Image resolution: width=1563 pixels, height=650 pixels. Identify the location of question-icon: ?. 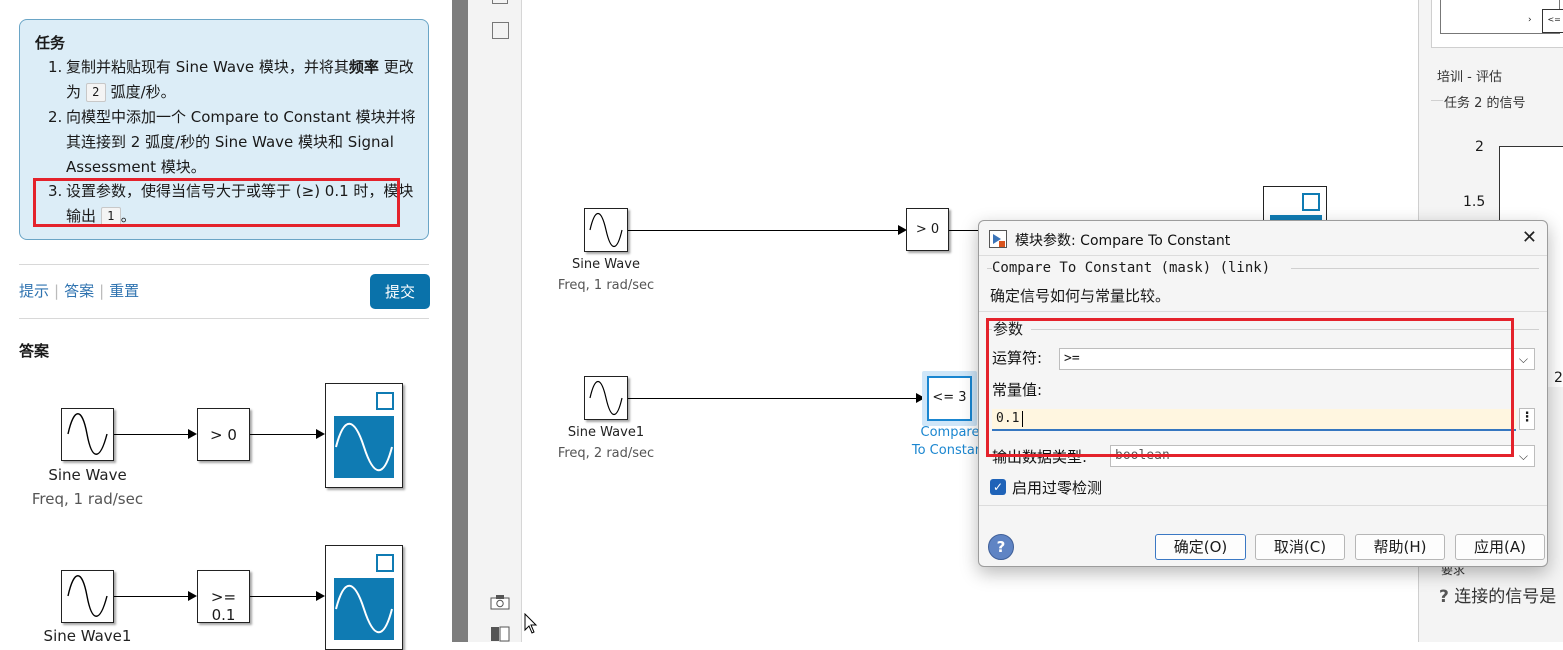
(1444, 597).